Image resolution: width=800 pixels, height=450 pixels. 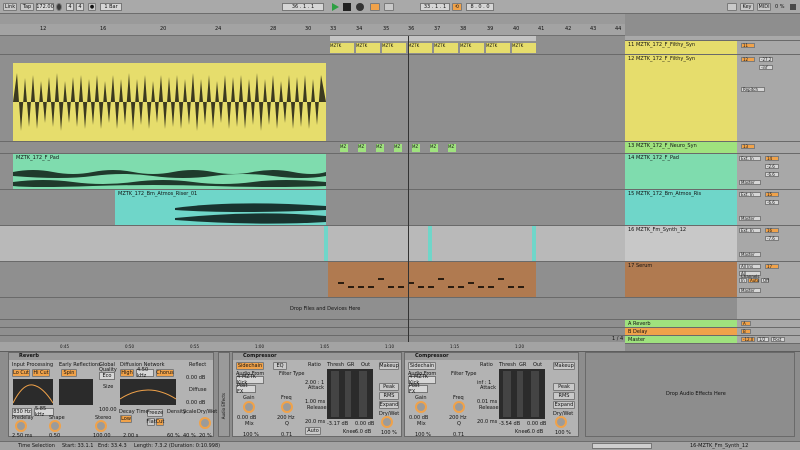 What do you see at coordinates (127, 373) in the screenshot?
I see `high-toggle: High` at bounding box center [127, 373].